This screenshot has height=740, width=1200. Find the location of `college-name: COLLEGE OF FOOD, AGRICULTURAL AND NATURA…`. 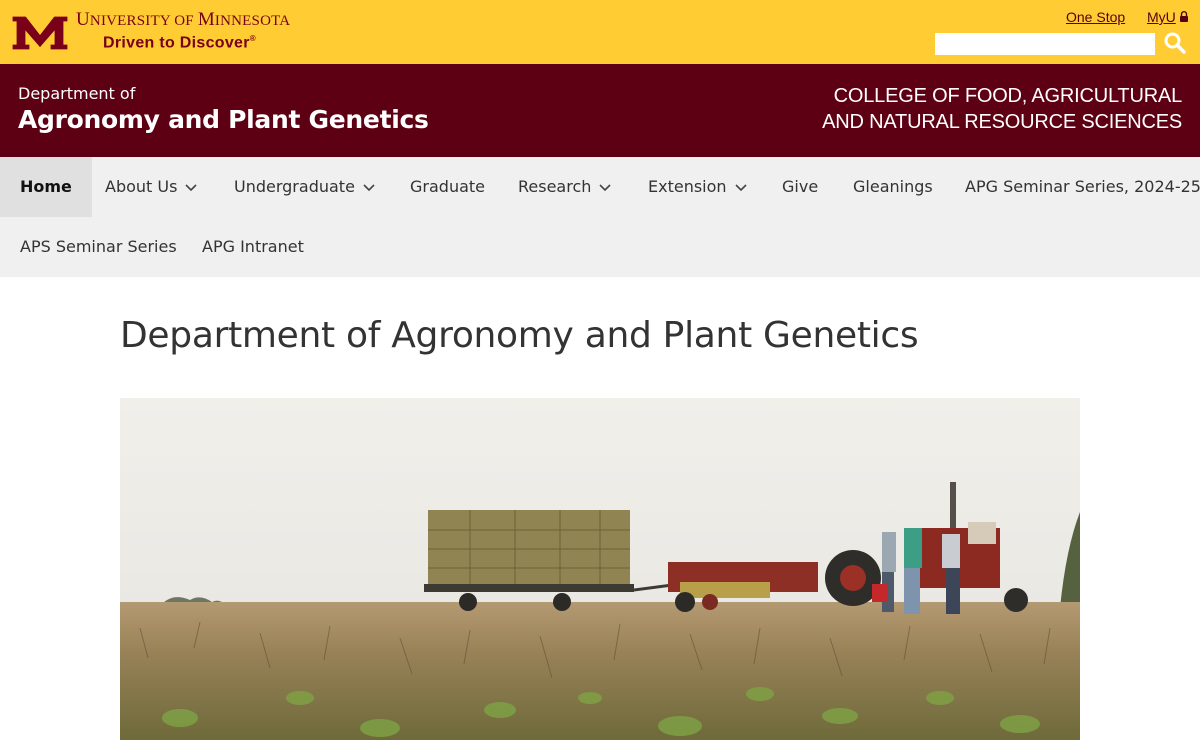

college-name: COLLEGE OF FOOD, AGRICULTURAL AND NATURA… is located at coordinates (992, 109).